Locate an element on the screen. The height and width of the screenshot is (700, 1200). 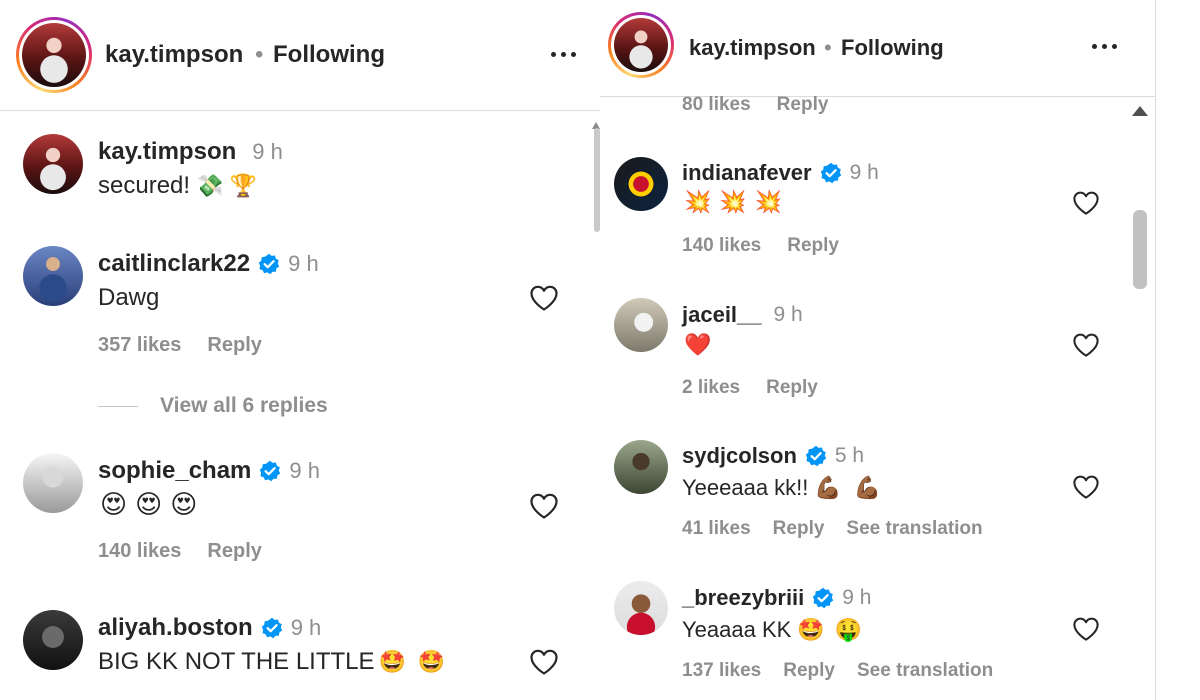
comment-text: BIG KK NOT THE LITTLE 🤩 🤩 is located at coordinates (271, 662).